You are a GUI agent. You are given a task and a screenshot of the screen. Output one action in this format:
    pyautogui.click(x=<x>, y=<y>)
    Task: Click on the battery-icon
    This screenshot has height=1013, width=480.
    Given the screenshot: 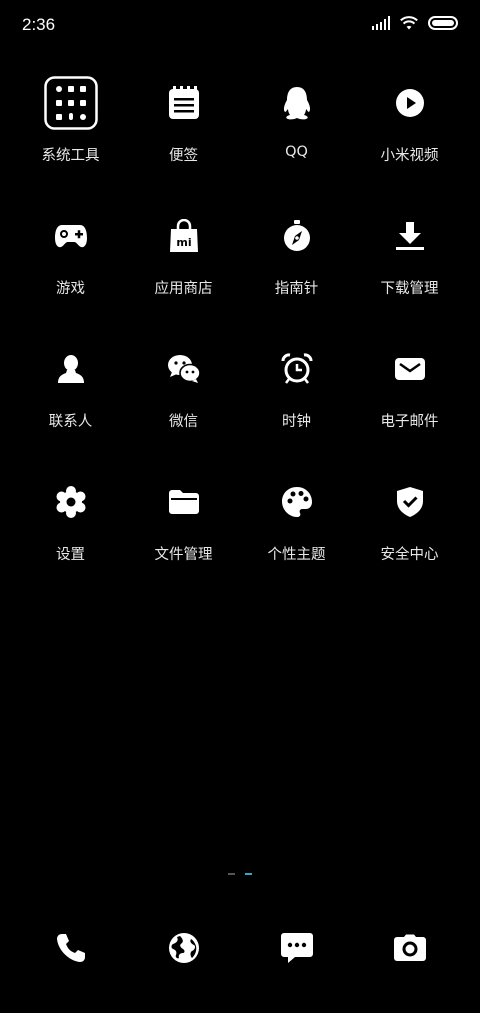 What is the action you would take?
    pyautogui.click(x=443, y=23)
    